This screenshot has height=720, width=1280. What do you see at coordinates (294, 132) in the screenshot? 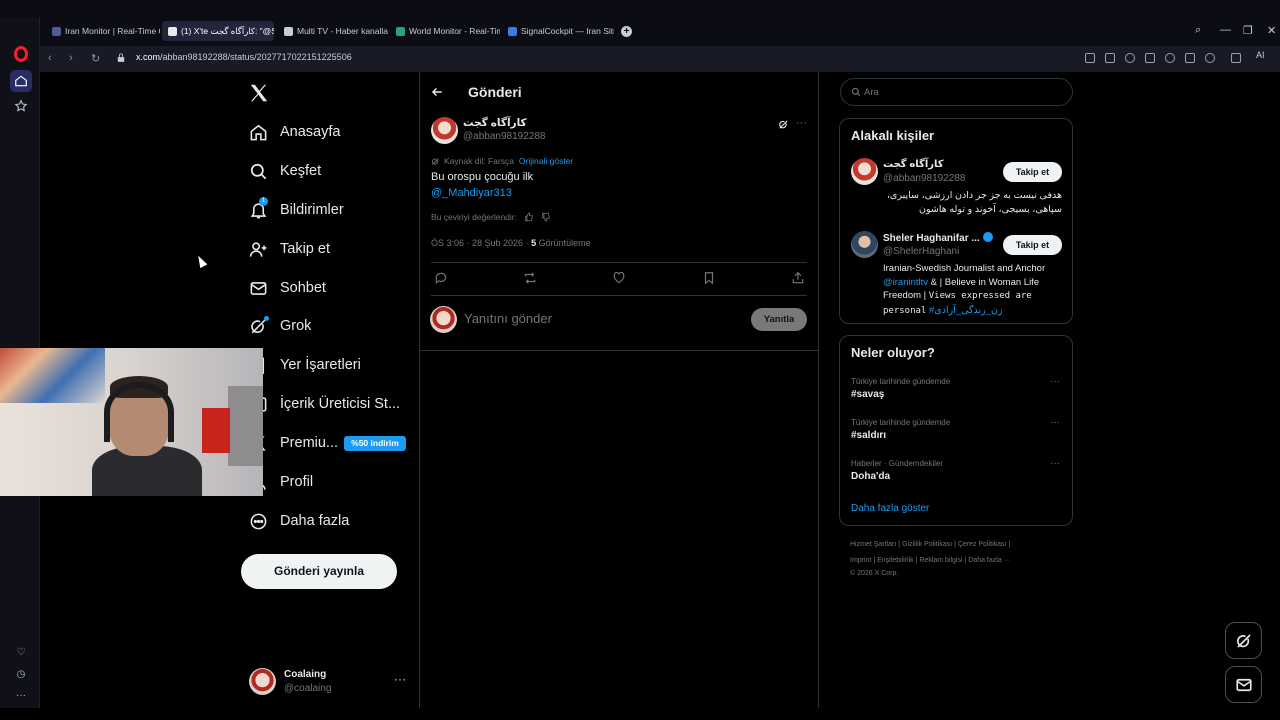
I see `nav-home: Anasayfa` at bounding box center [294, 132].